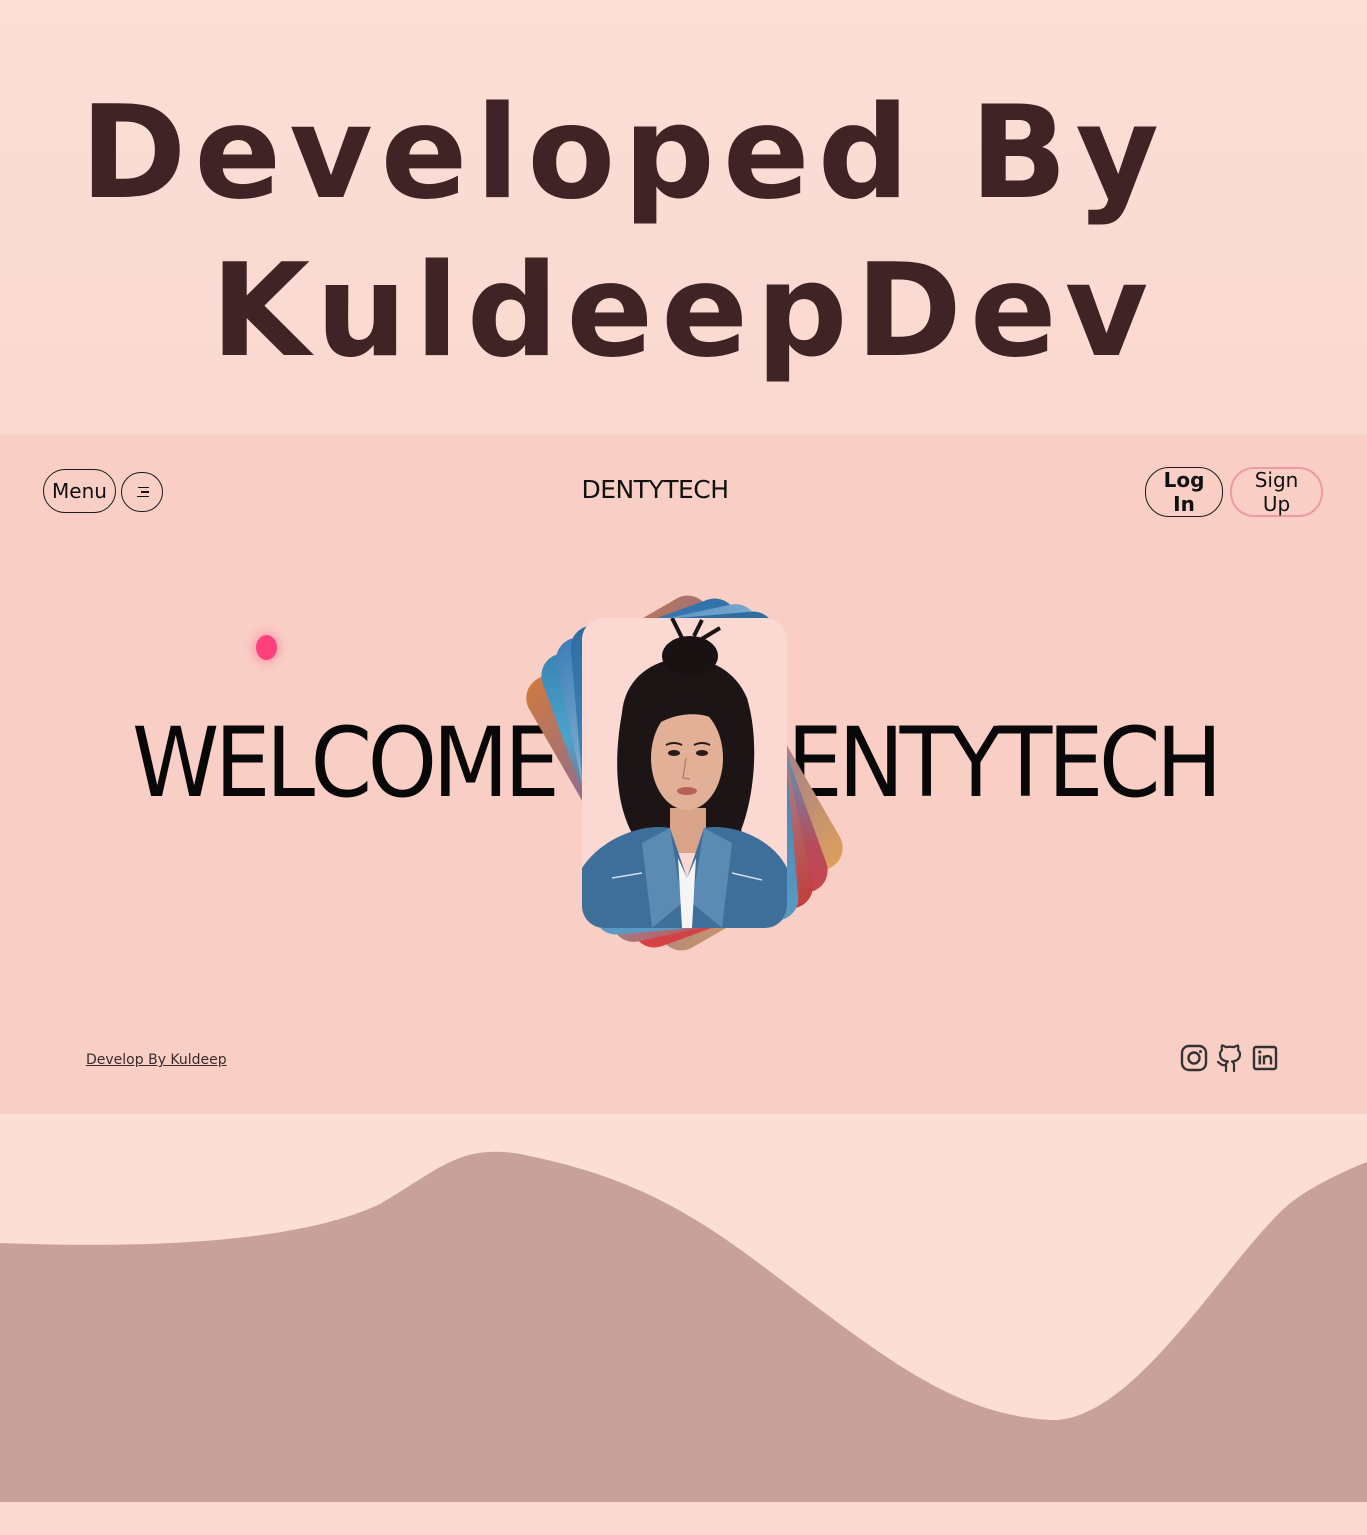 Image resolution: width=1367 pixels, height=1535 pixels. I want to click on login-button: Log In, so click(1184, 492).